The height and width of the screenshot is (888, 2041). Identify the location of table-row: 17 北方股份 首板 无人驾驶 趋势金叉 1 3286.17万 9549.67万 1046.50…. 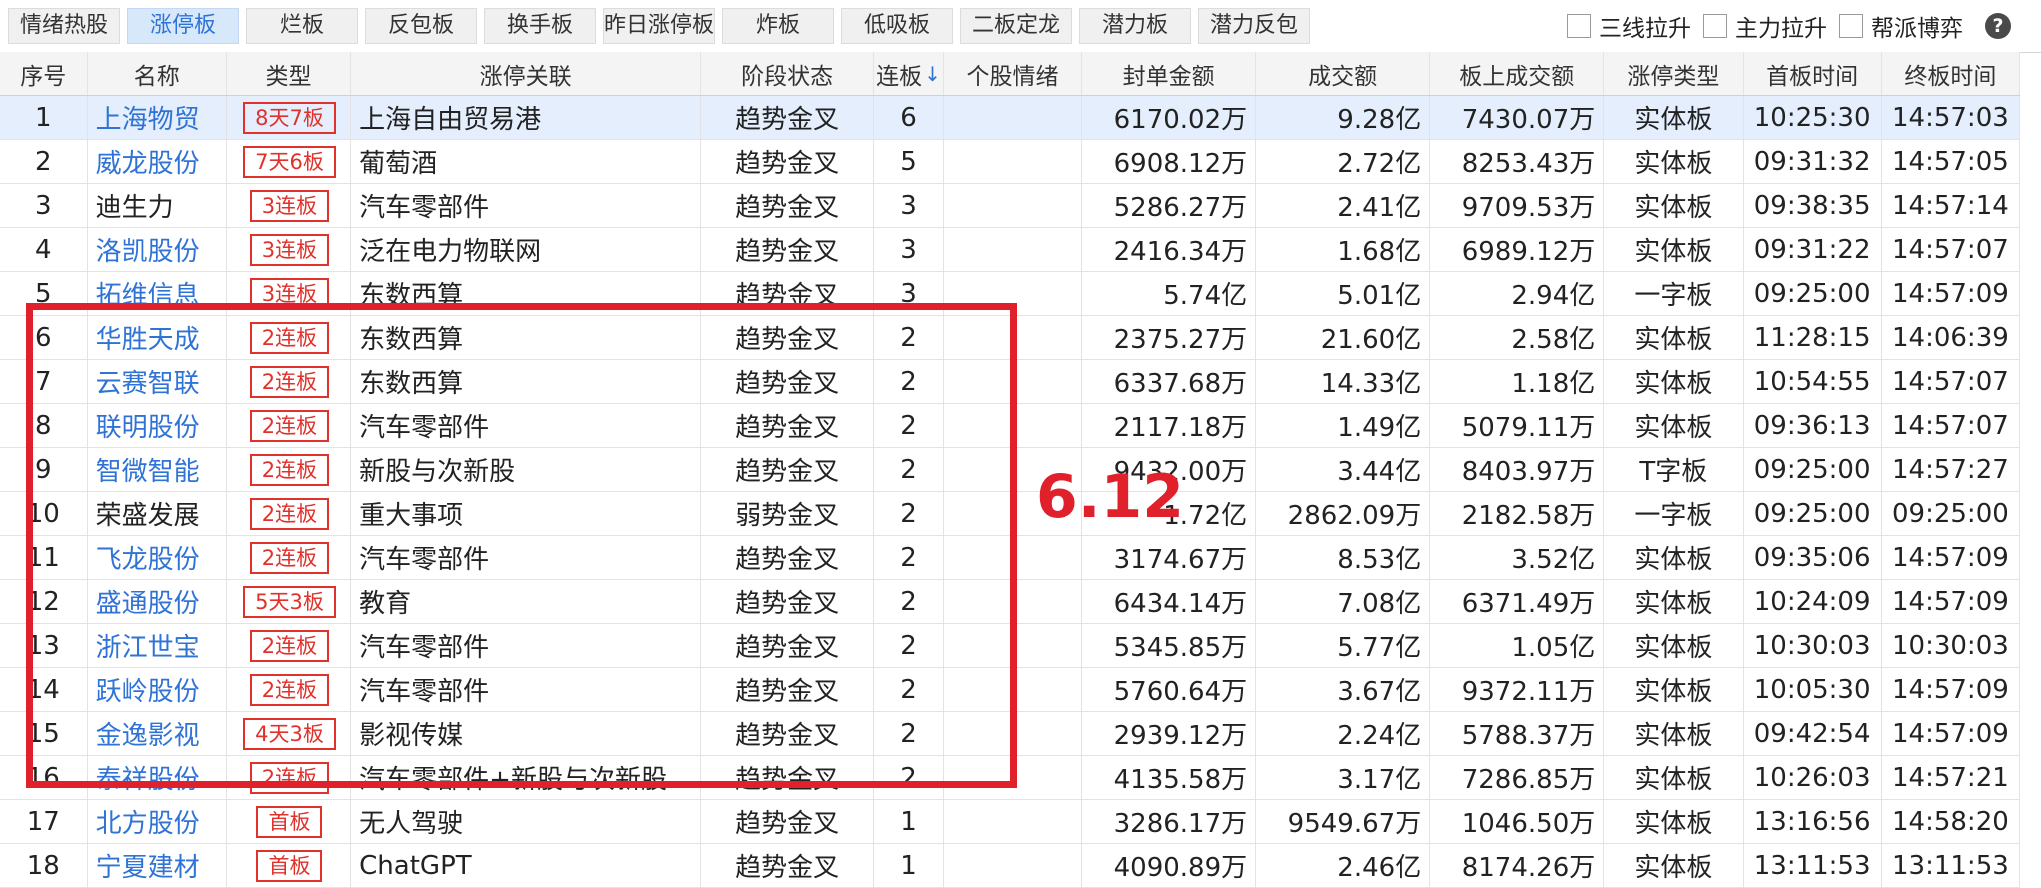
(1010, 822).